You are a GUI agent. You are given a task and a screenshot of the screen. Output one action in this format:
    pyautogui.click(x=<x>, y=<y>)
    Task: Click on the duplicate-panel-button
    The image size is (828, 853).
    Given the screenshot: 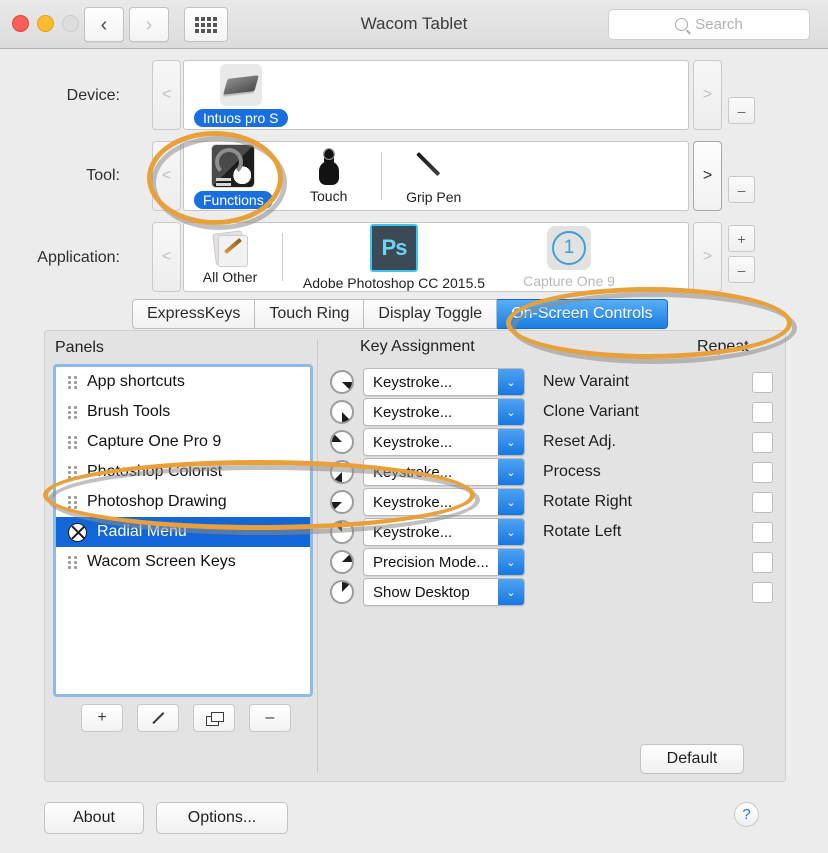 What is the action you would take?
    pyautogui.click(x=214, y=718)
    